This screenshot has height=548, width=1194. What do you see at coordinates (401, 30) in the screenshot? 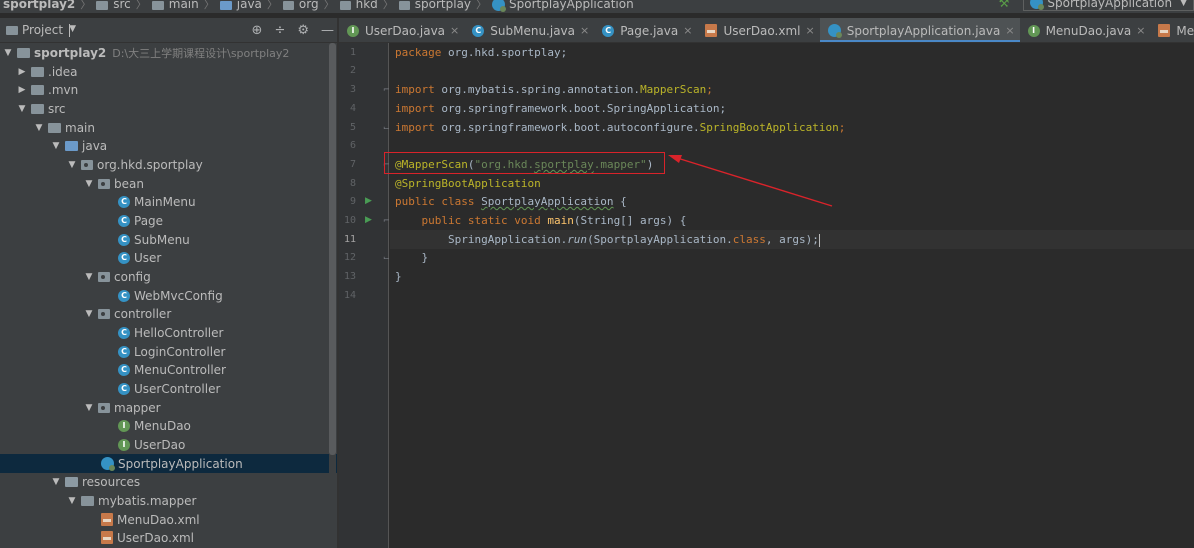
I see `tab-userdao-java: I UserDao.java ×` at bounding box center [401, 30].